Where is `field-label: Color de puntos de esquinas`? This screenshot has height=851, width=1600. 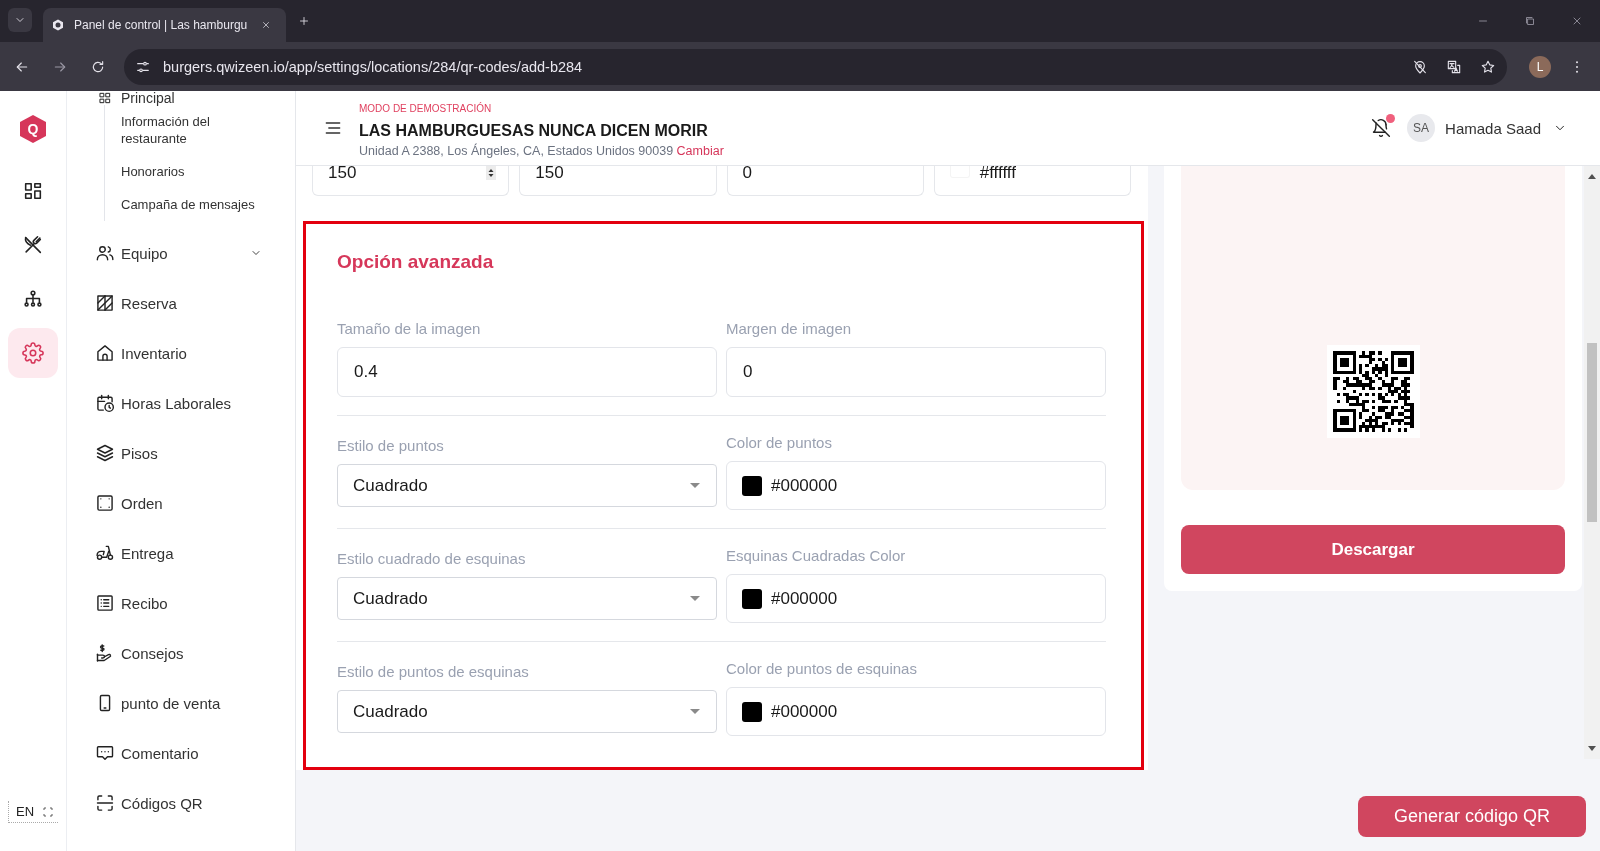
field-label: Color de puntos de esquinas is located at coordinates (822, 669).